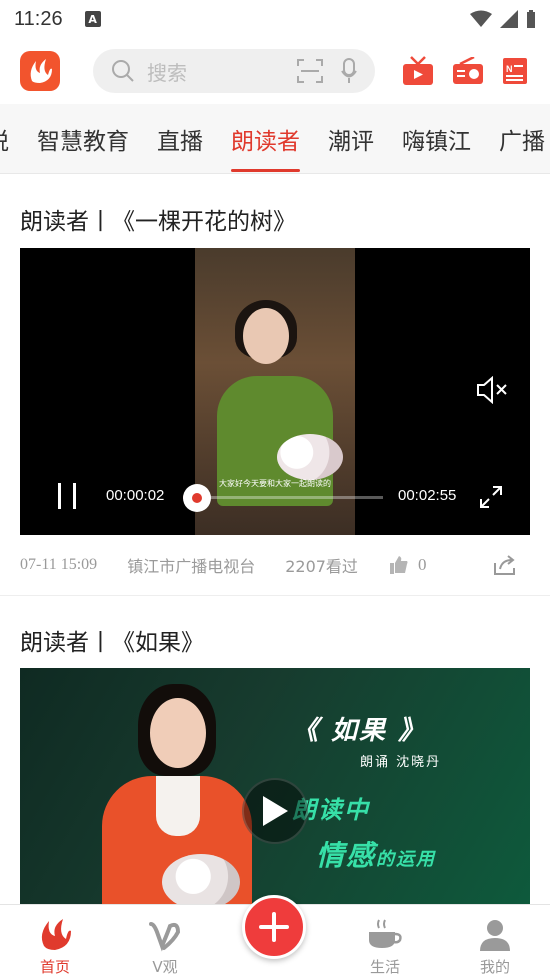 The image size is (550, 979). I want to click on app-header: 搜索 N, so click(275, 71).